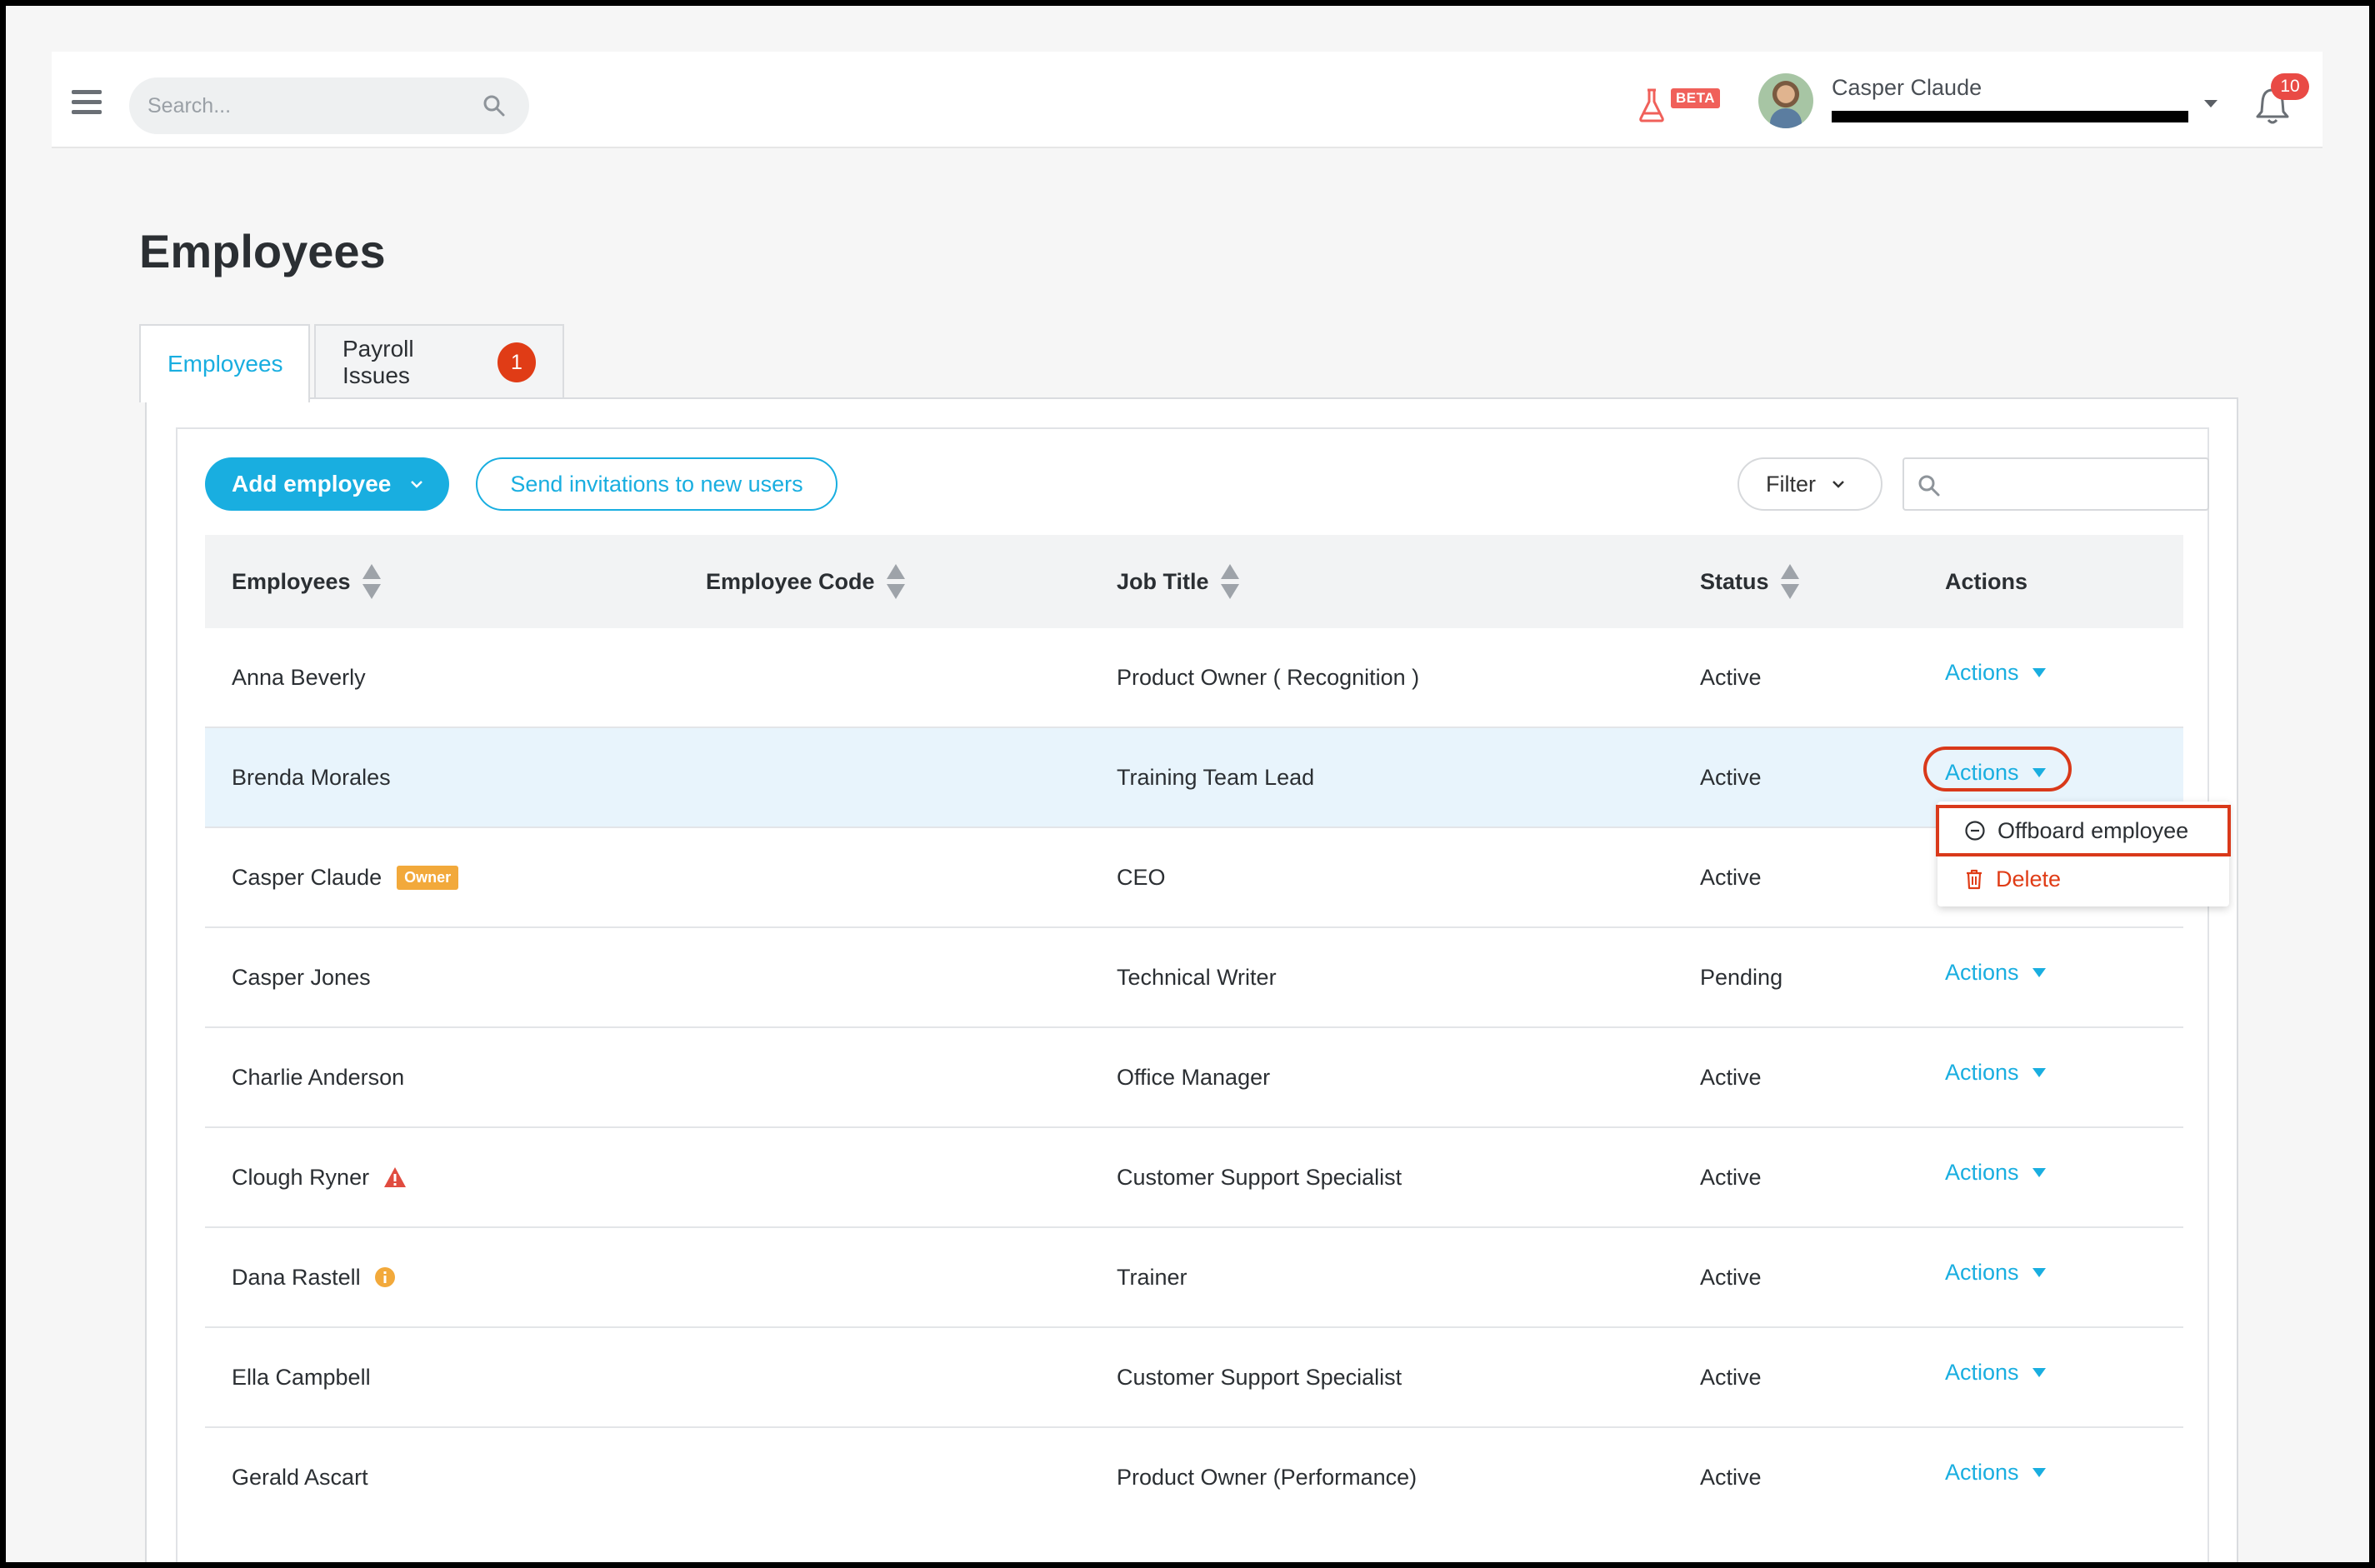 The height and width of the screenshot is (1568, 2375). I want to click on notification-count-badge: 10, so click(2290, 86).